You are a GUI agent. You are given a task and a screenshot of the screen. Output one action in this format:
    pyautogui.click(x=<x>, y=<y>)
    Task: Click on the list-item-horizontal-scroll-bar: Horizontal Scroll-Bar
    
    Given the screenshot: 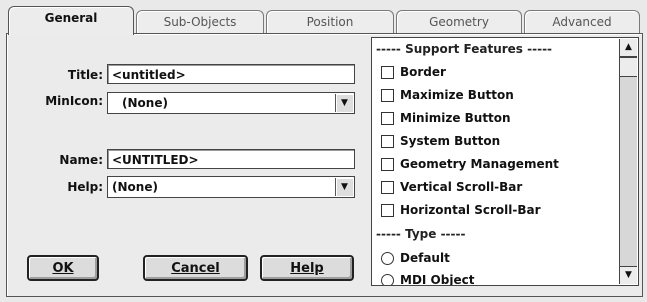 What is the action you would take?
    pyautogui.click(x=496, y=210)
    